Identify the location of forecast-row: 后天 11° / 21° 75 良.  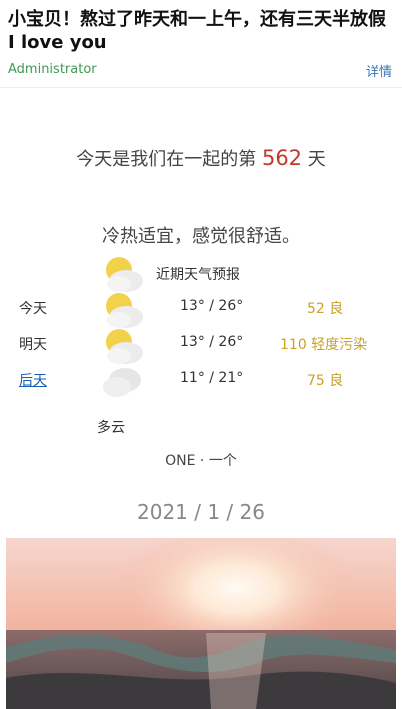
(201, 380).